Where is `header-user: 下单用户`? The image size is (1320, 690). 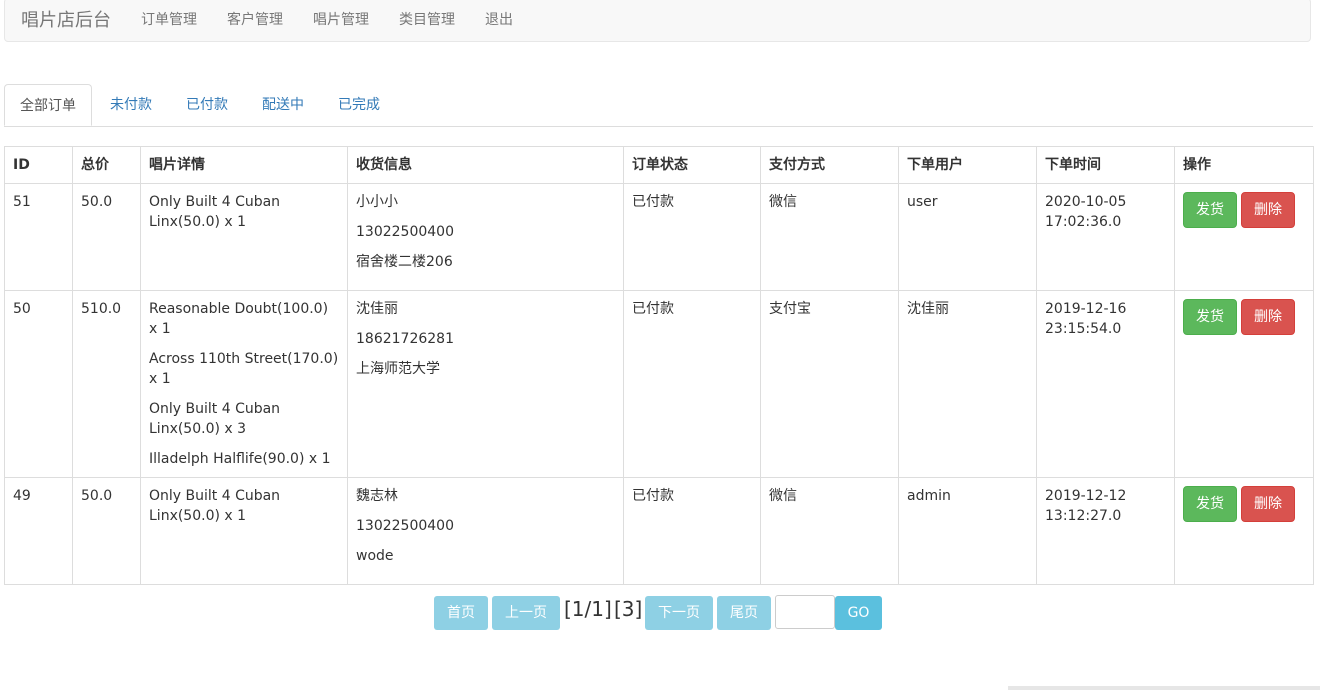
header-user: 下单用户 is located at coordinates (967, 165).